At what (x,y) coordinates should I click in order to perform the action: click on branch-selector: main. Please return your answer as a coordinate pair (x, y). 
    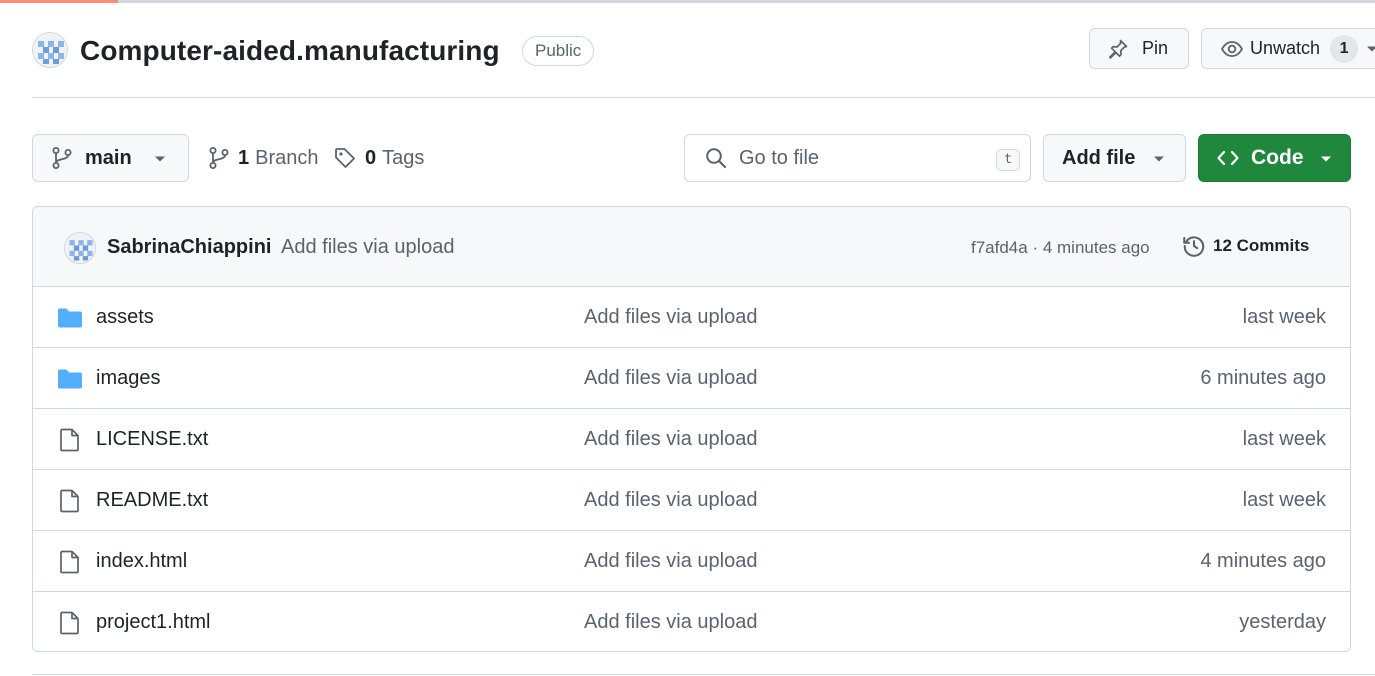
    Looking at the image, I should click on (110, 158).